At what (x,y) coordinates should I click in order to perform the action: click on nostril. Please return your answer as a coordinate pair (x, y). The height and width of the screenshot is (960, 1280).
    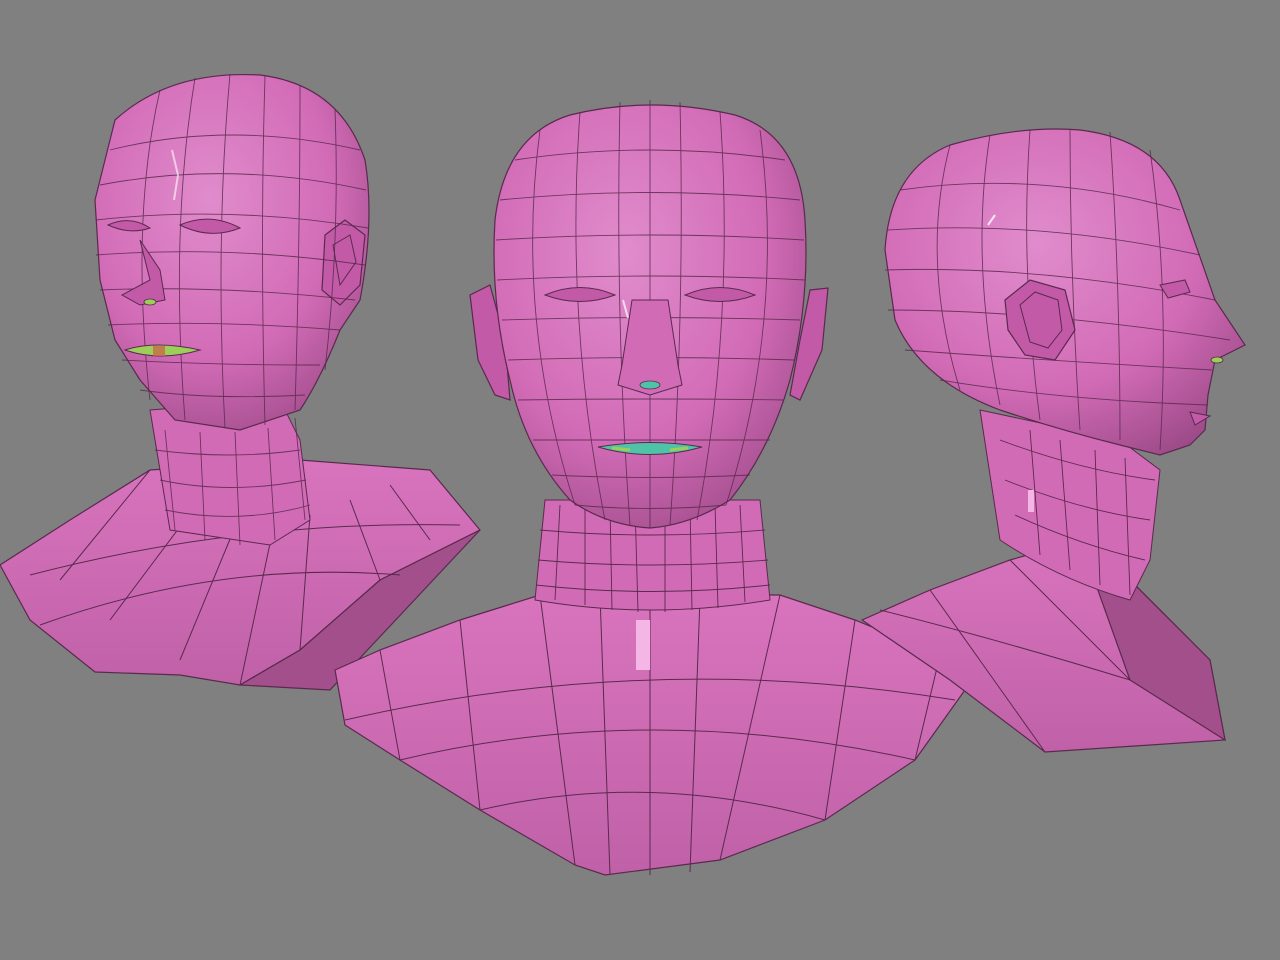
    Looking at the image, I should click on (1217, 360).